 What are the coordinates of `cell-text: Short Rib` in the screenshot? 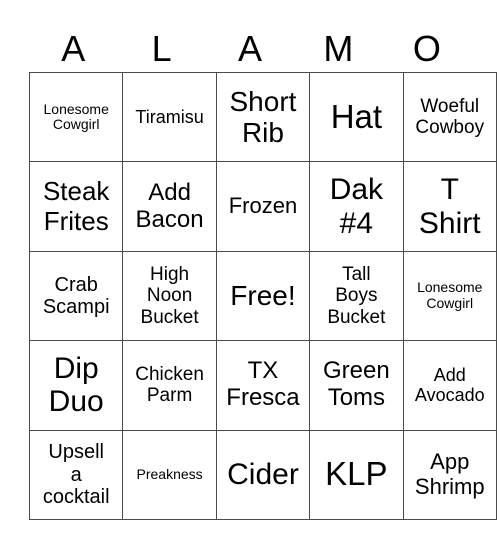 It's located at (263, 117).